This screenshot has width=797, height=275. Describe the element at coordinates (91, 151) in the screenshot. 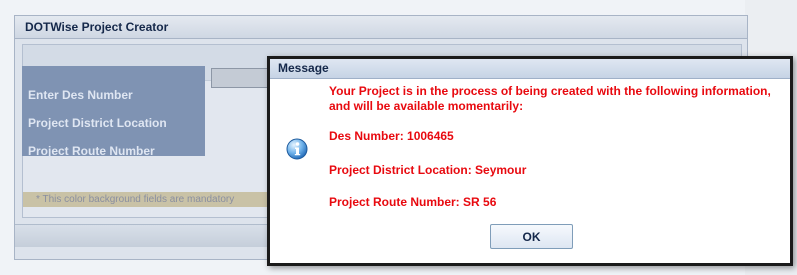

I see `route-number-label: Project Route Number` at that location.